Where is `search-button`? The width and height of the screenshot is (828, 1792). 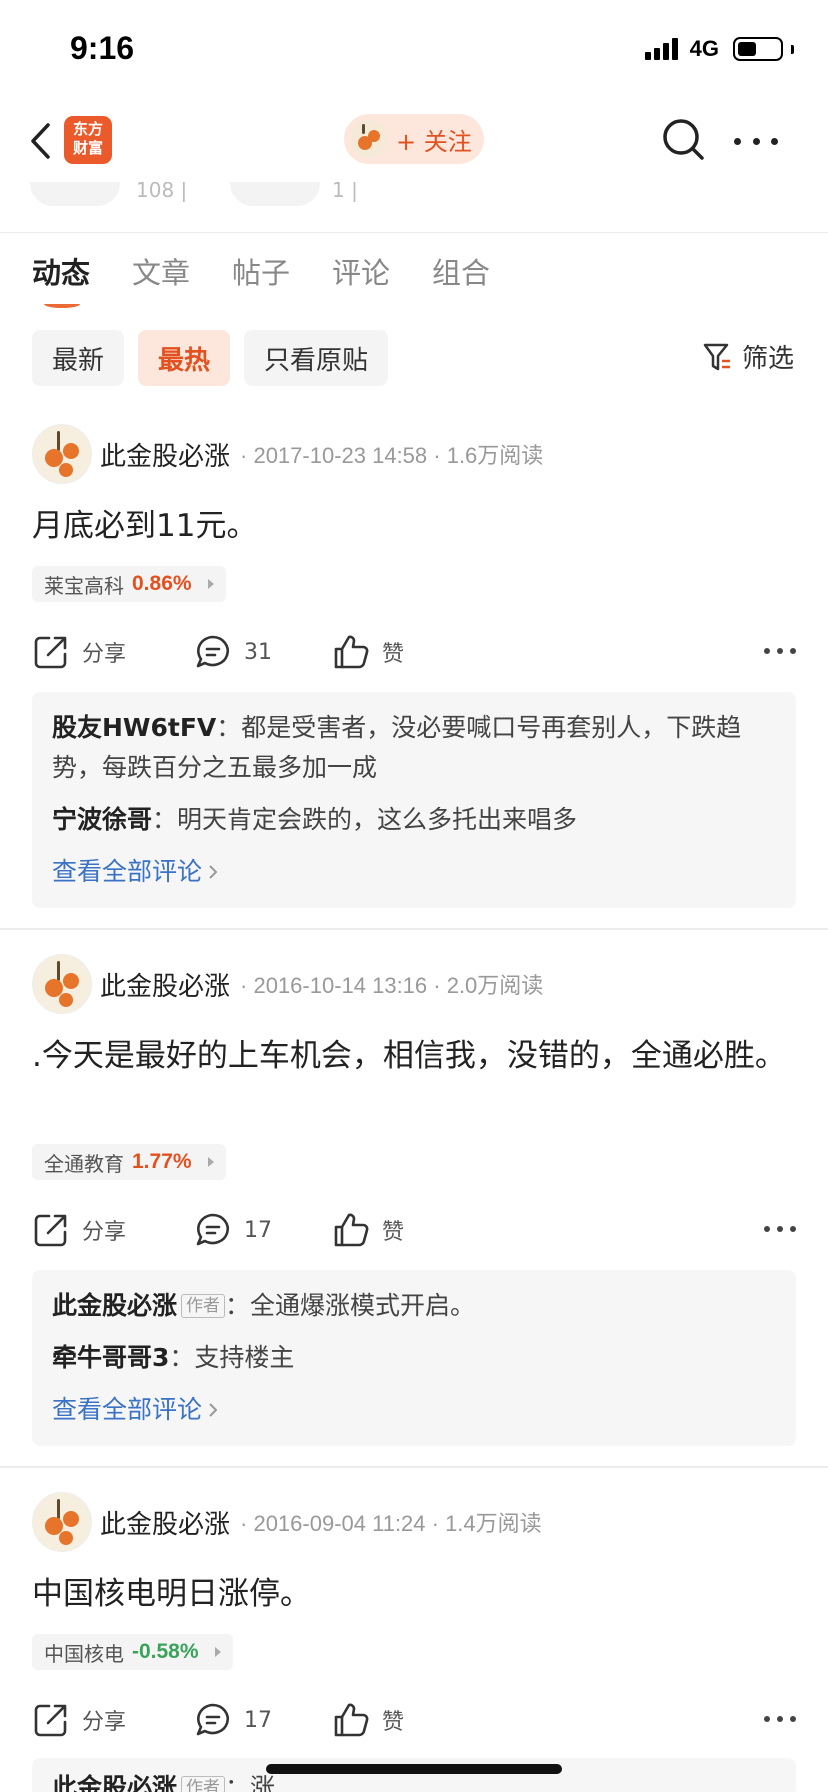
search-button is located at coordinates (684, 140).